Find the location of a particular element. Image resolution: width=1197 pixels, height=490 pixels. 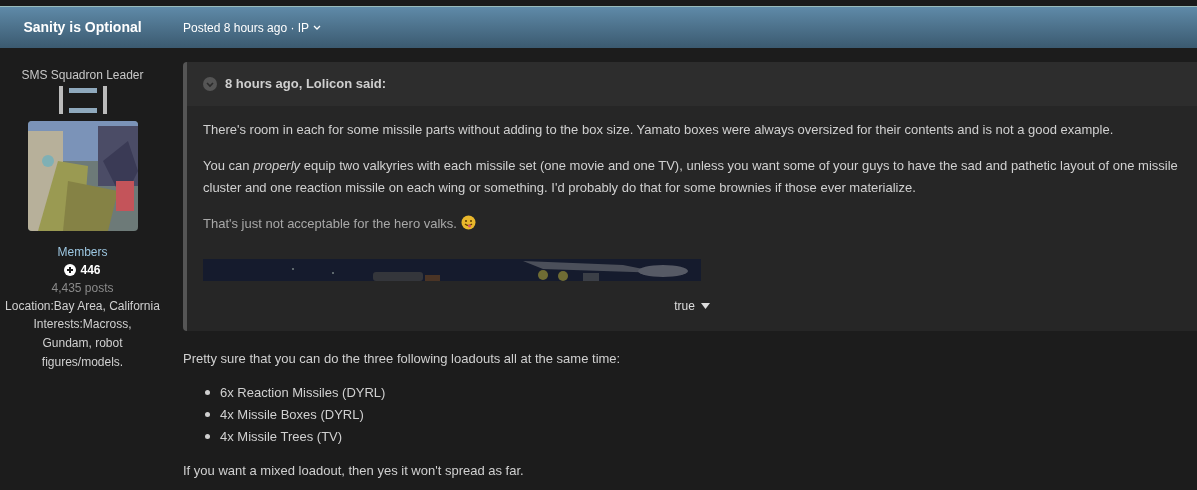

quote-citation: 8 hours ago, Lolicon said: is located at coordinates (306, 84).